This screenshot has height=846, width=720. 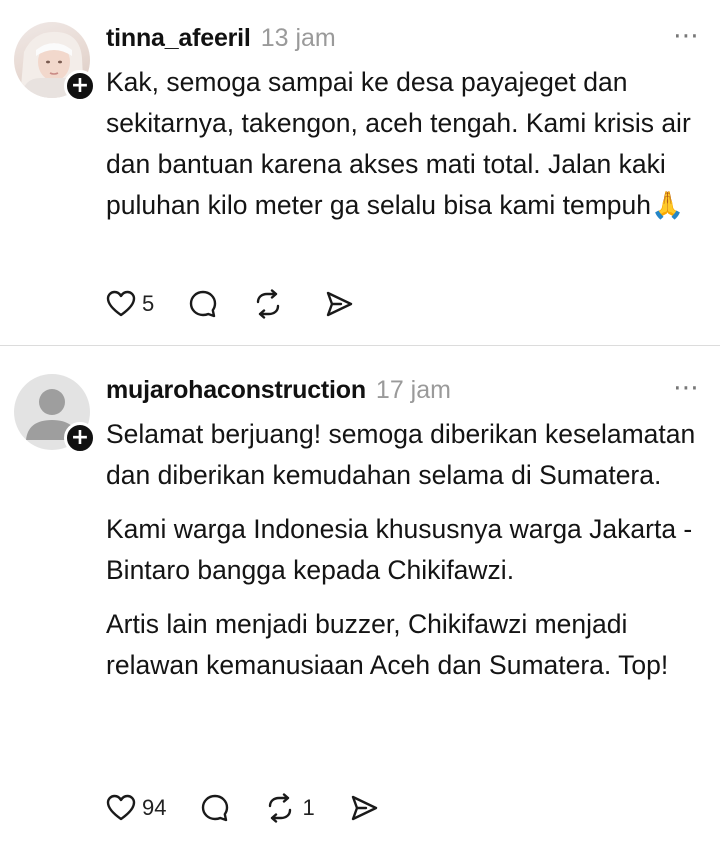 I want to click on like-button: 5, so click(x=130, y=304).